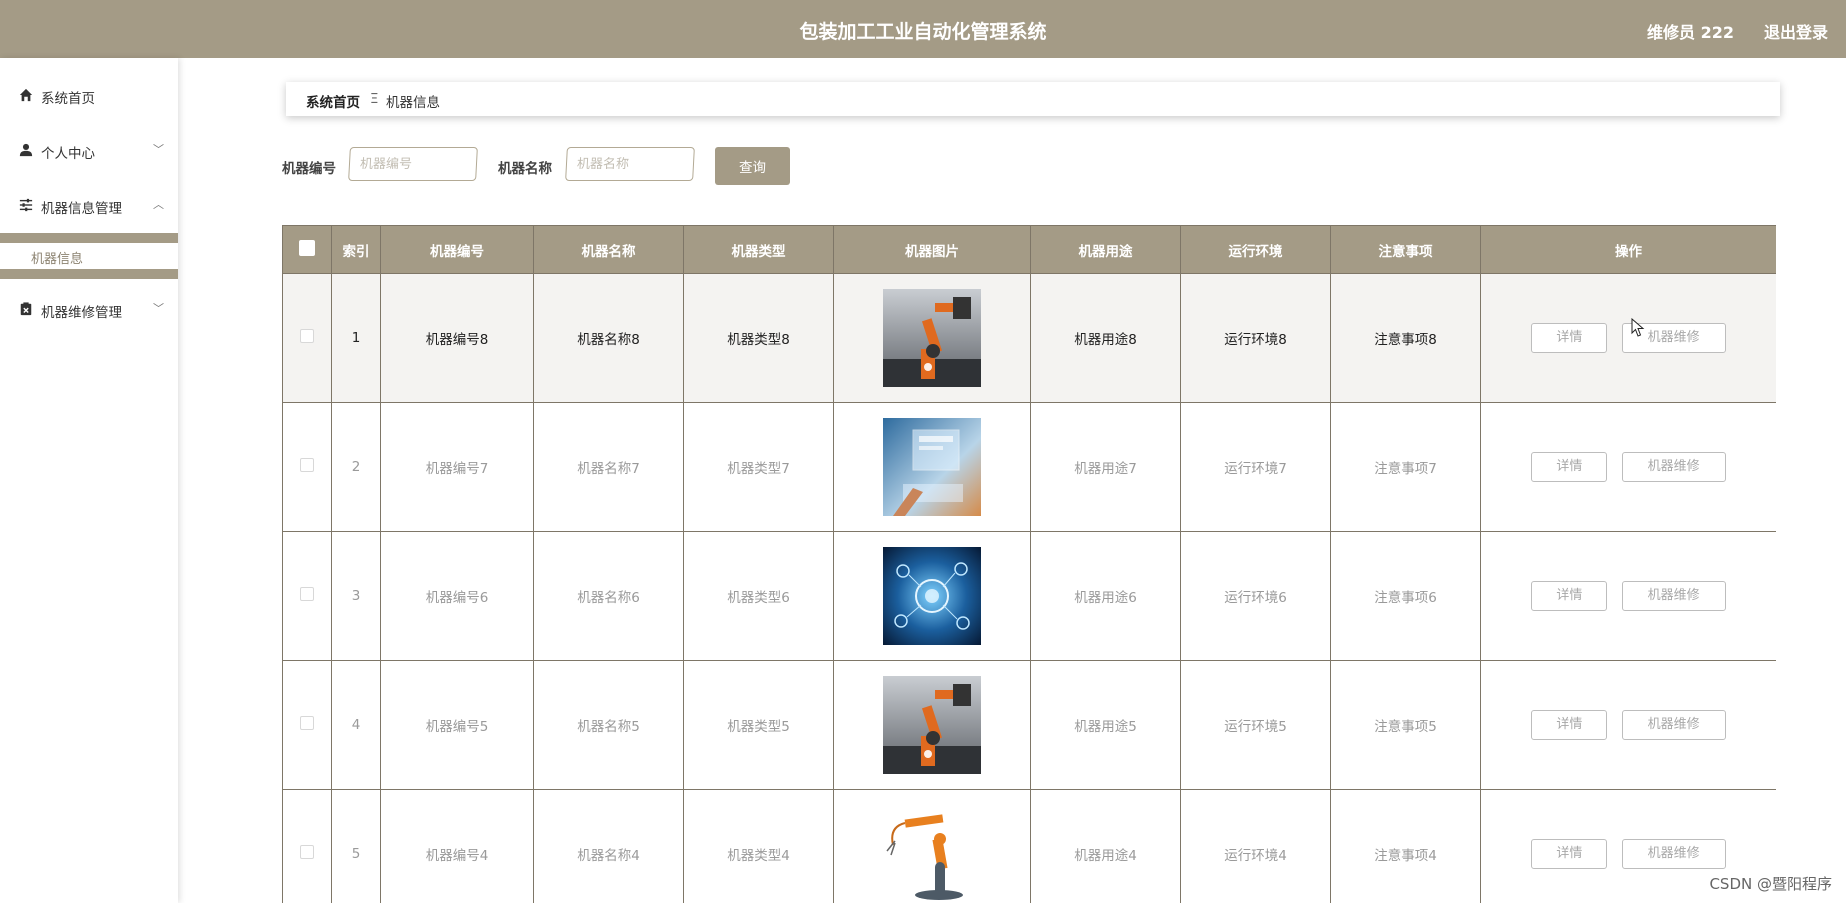 The width and height of the screenshot is (1846, 903). What do you see at coordinates (413, 103) in the screenshot?
I see `breadcrumb-current: 机器信息` at bounding box center [413, 103].